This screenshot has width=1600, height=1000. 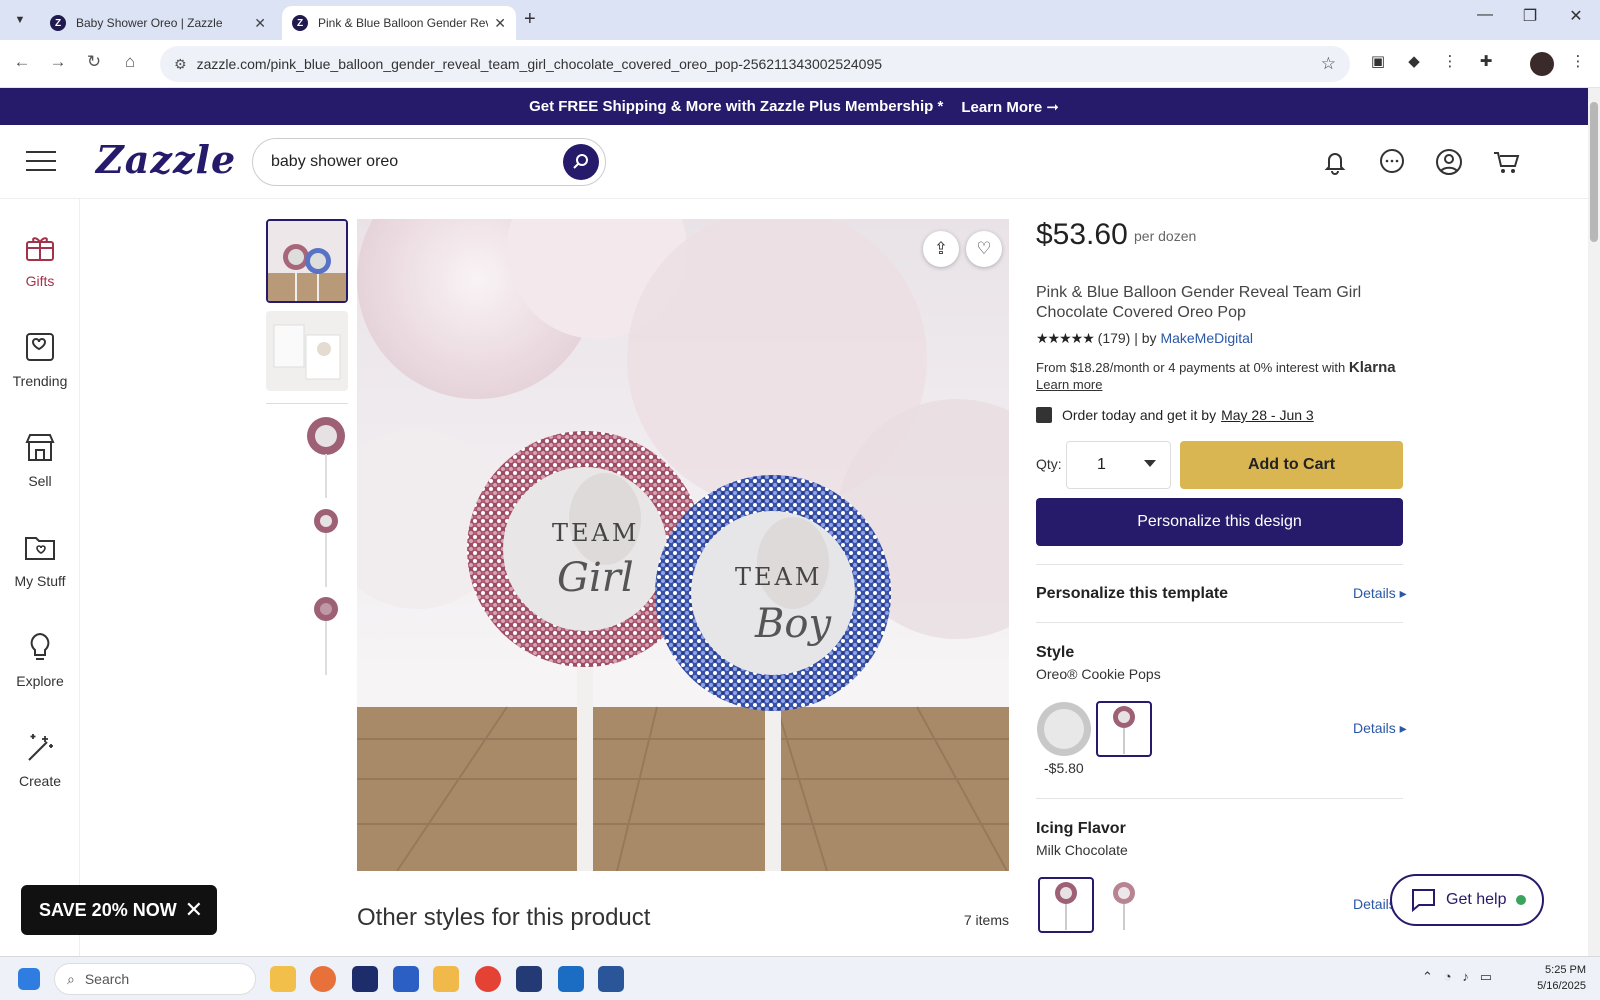 I want to click on right-pop-team-text: TEAM, so click(x=778, y=577).